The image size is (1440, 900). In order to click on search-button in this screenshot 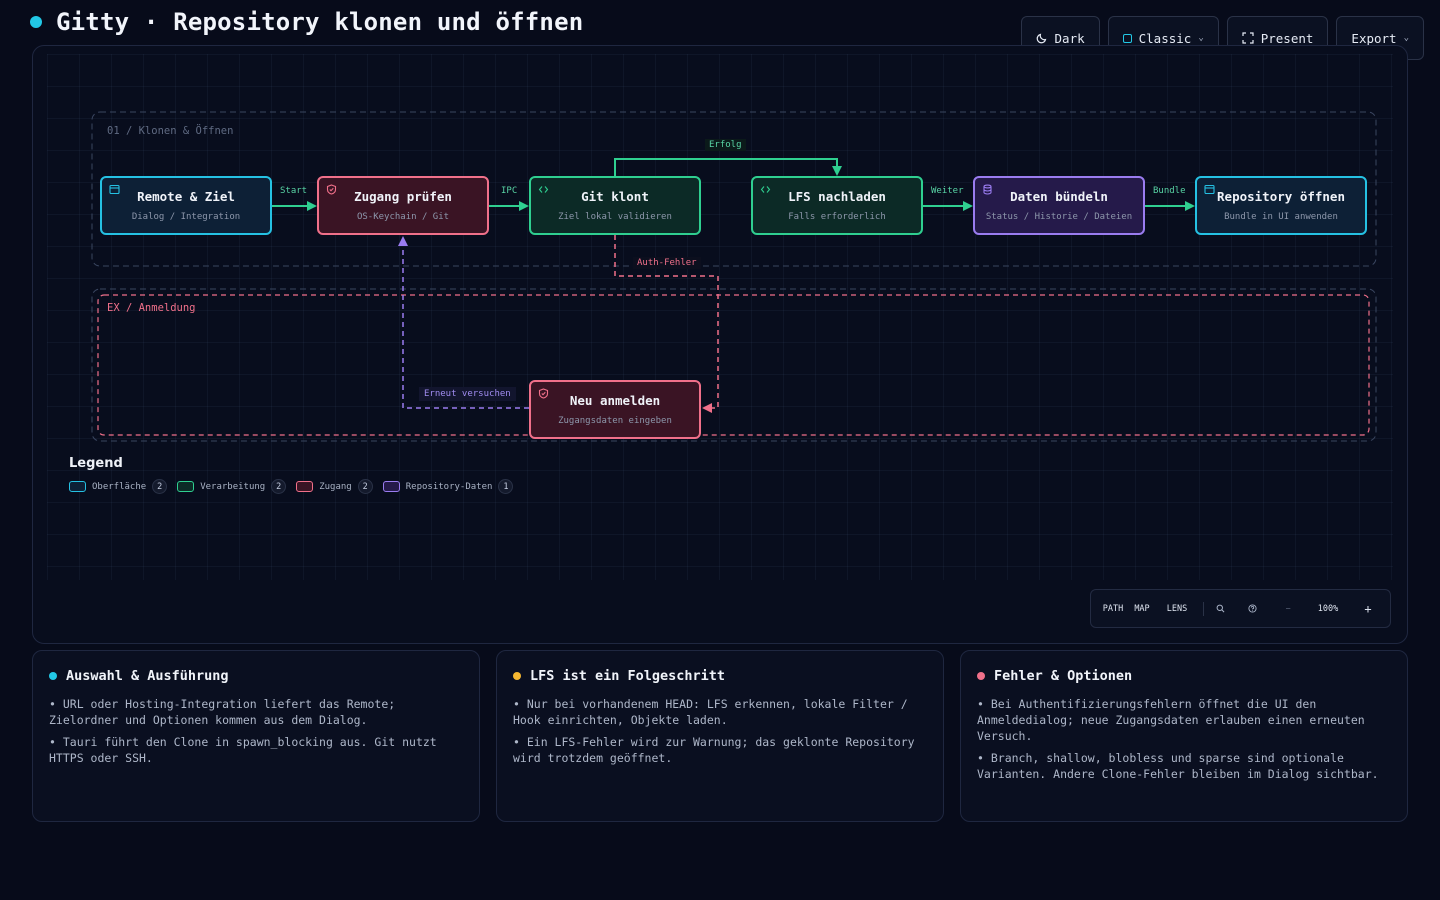, I will do `click(1220, 608)`.